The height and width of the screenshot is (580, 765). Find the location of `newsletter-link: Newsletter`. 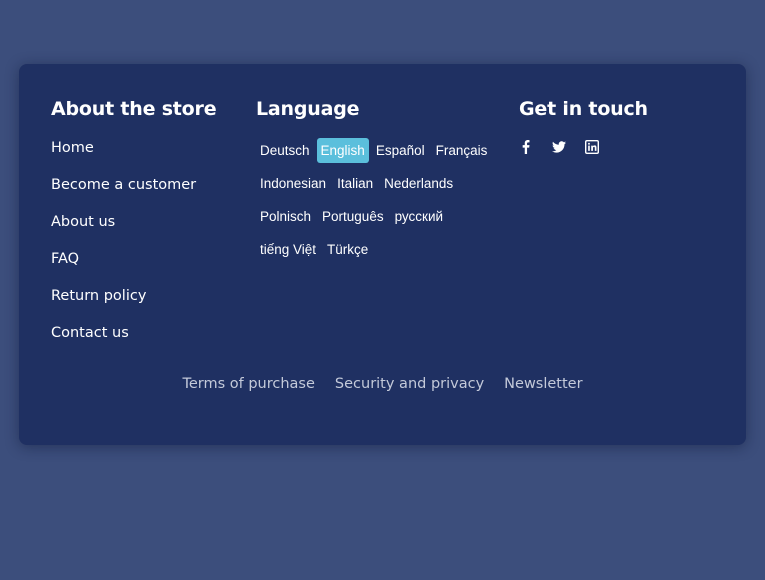

newsletter-link: Newsletter is located at coordinates (543, 384).